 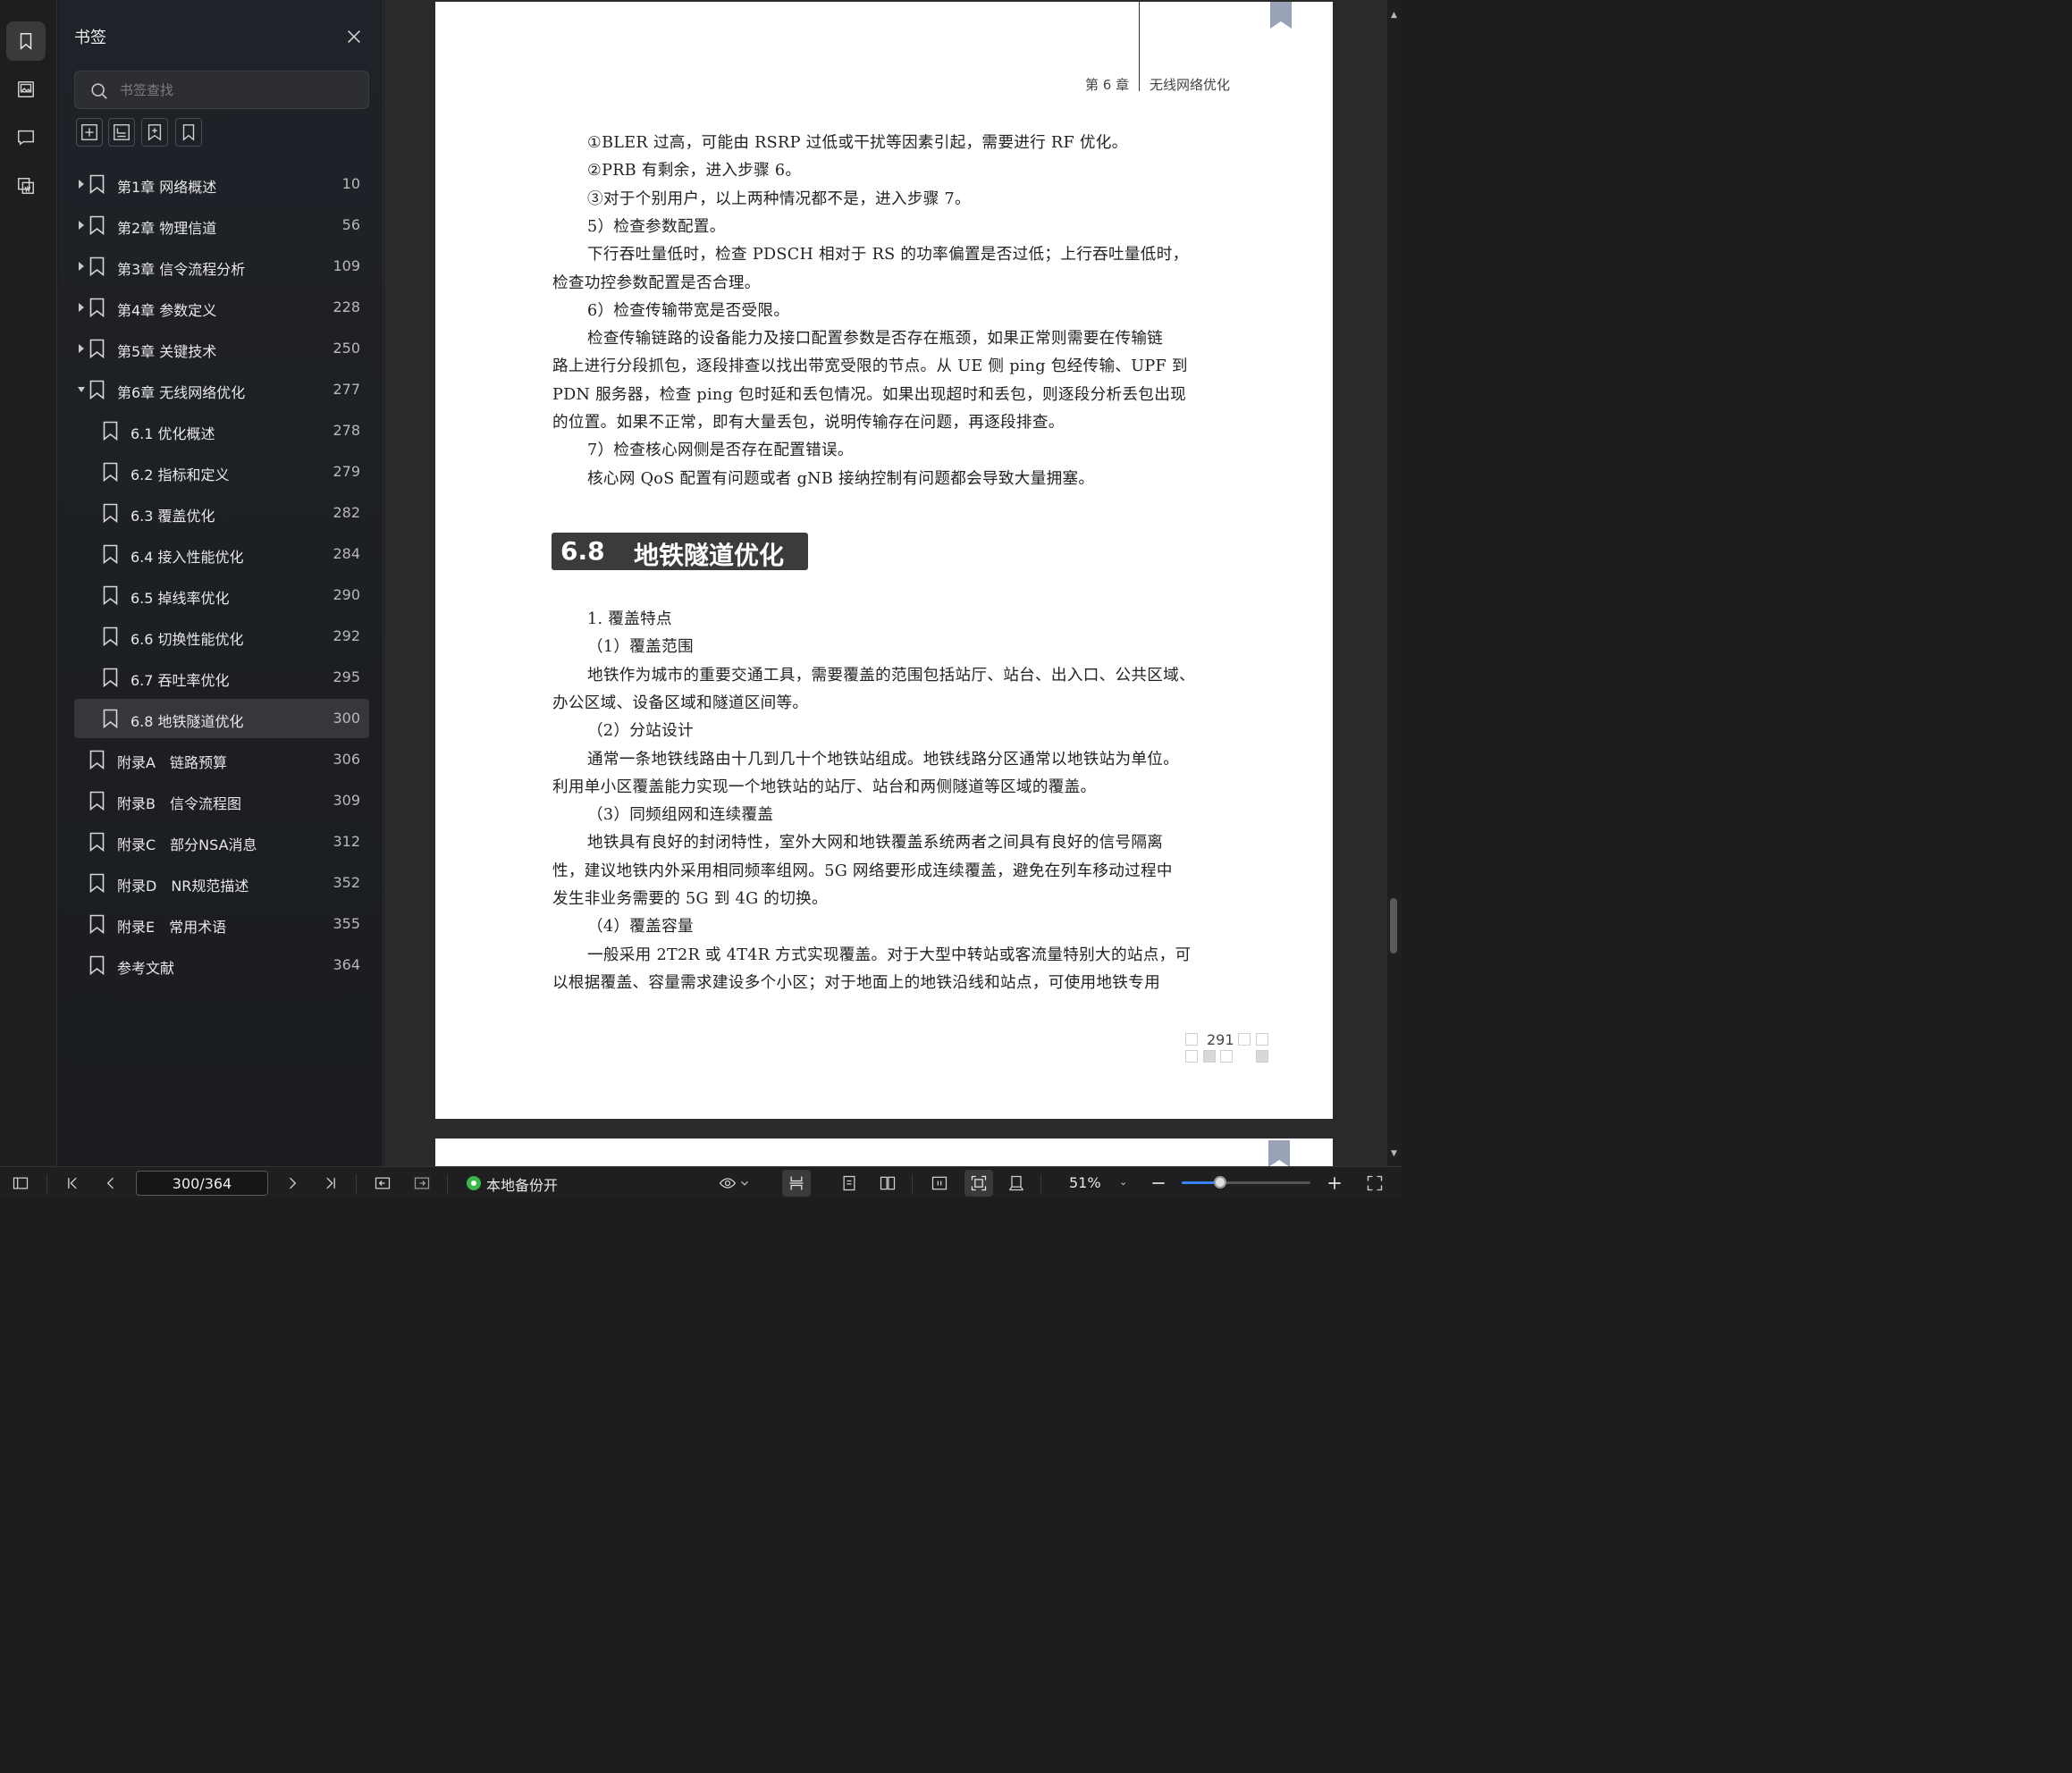 What do you see at coordinates (90, 38) in the screenshot?
I see `sidebar-title: 书签` at bounding box center [90, 38].